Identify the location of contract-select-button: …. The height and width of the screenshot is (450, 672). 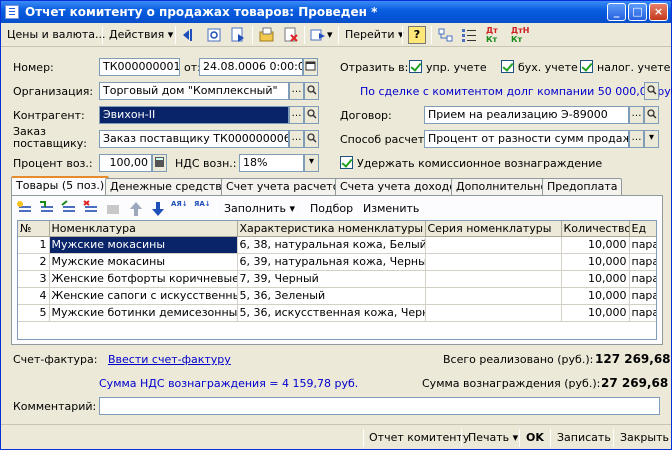
(636, 115).